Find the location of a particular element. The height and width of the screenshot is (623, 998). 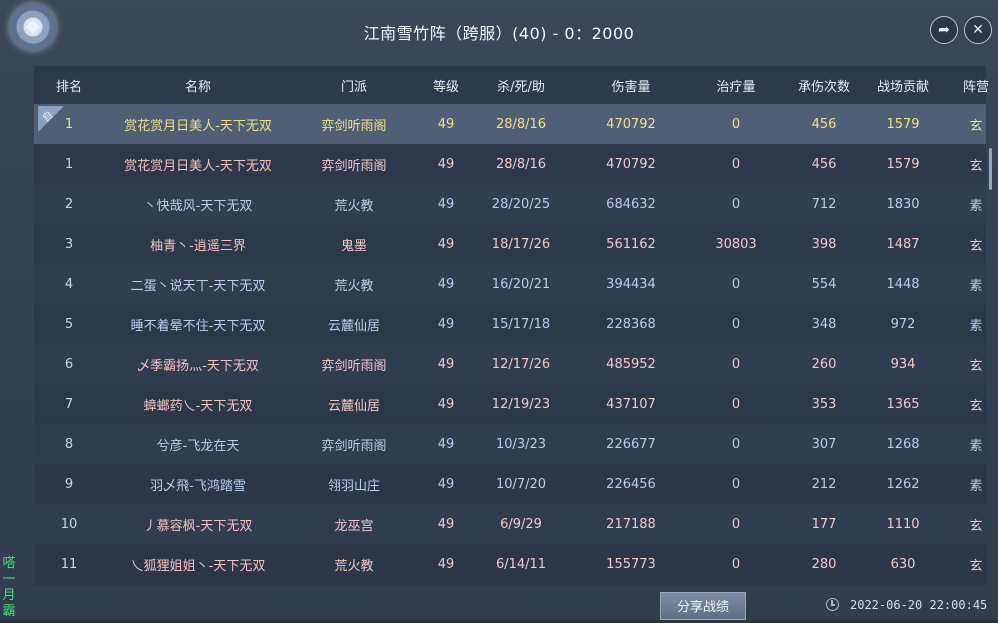

cell-hits-taken: 348 is located at coordinates (824, 324).